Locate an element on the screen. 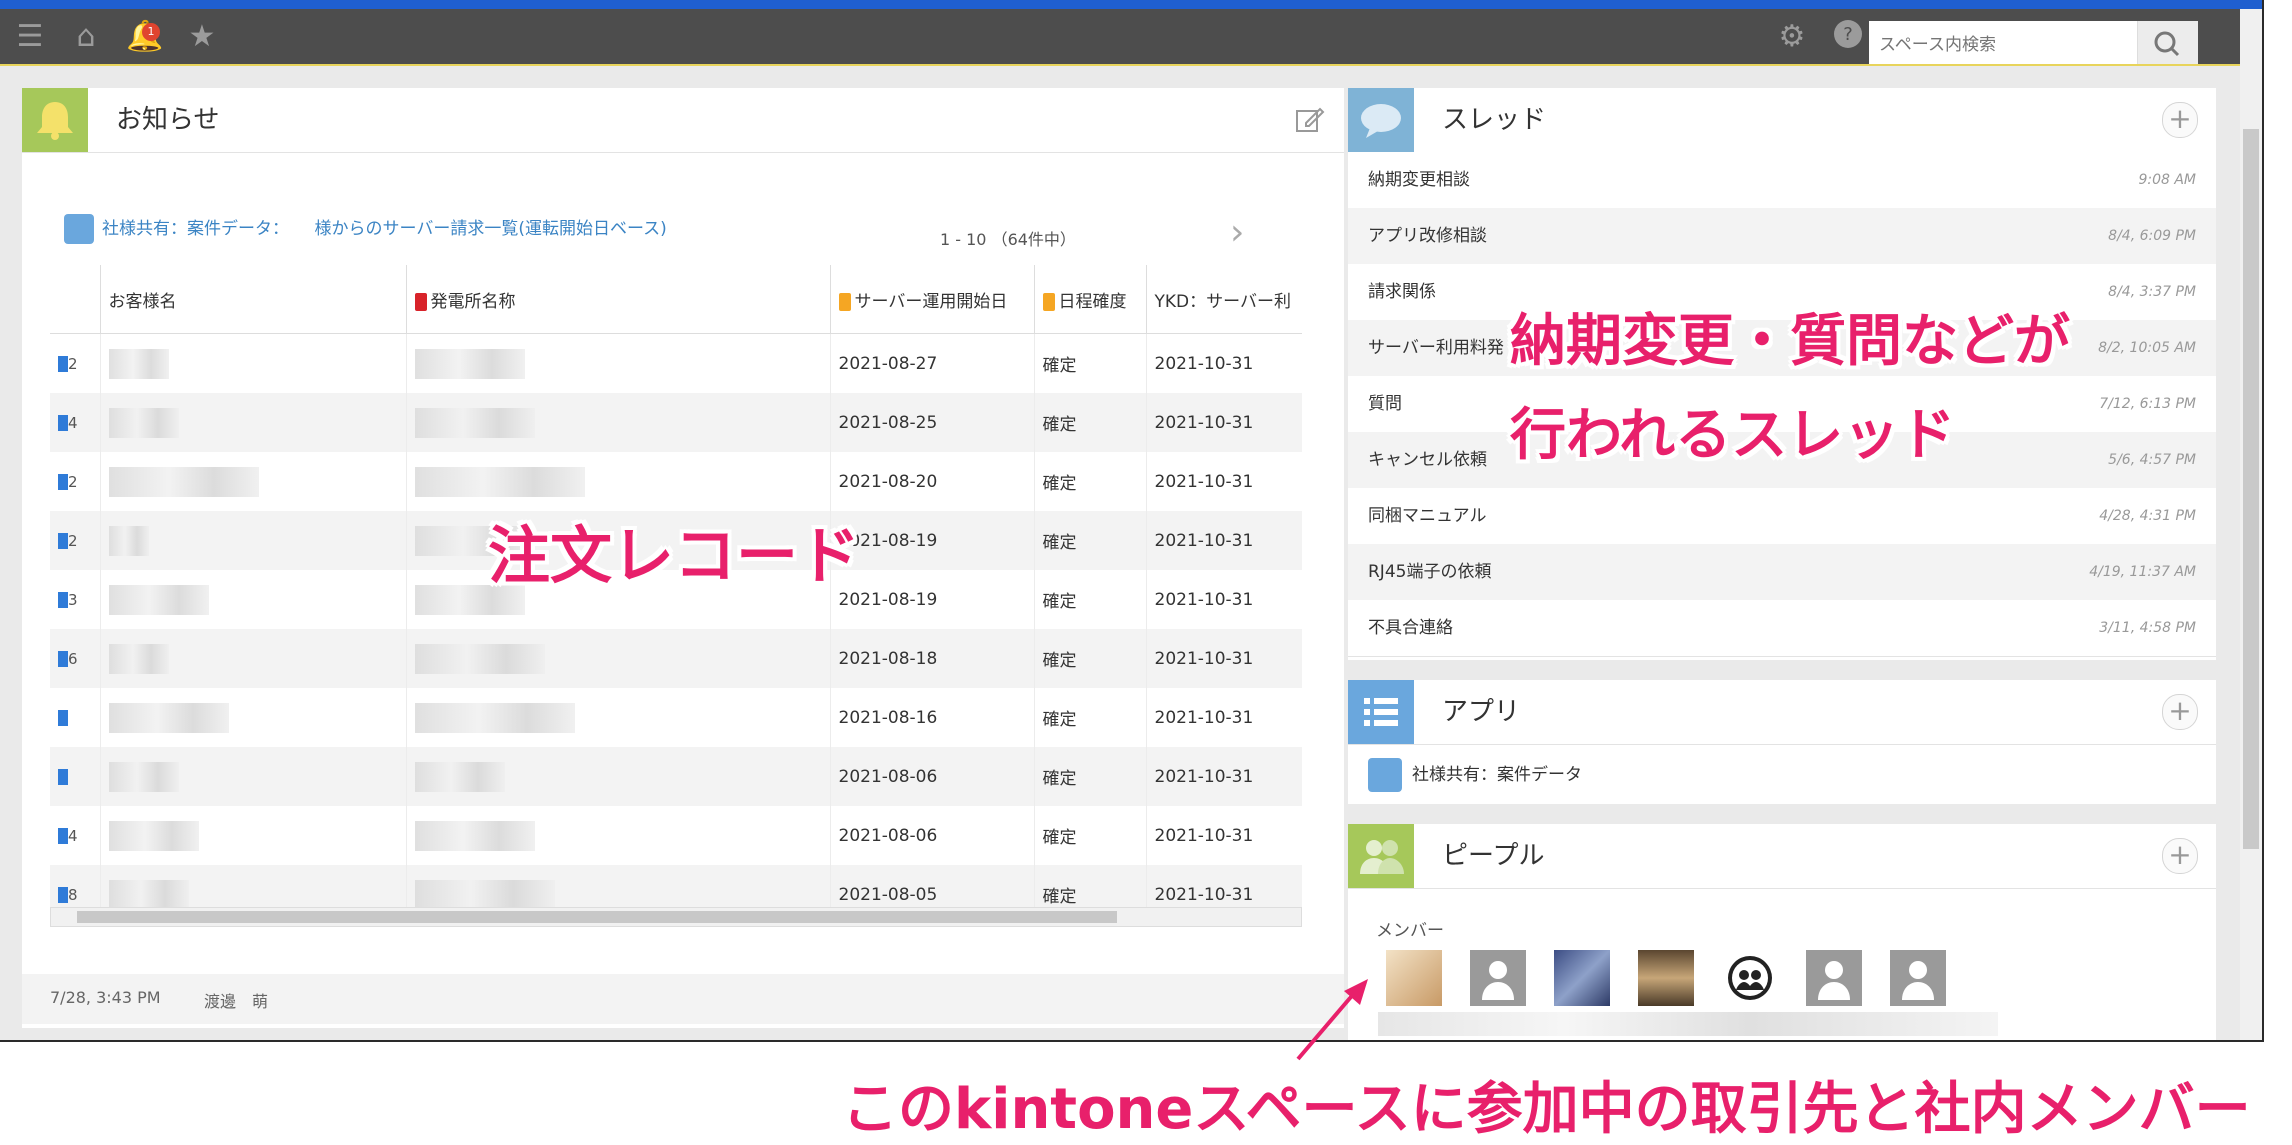  search-button is located at coordinates (2167, 45).